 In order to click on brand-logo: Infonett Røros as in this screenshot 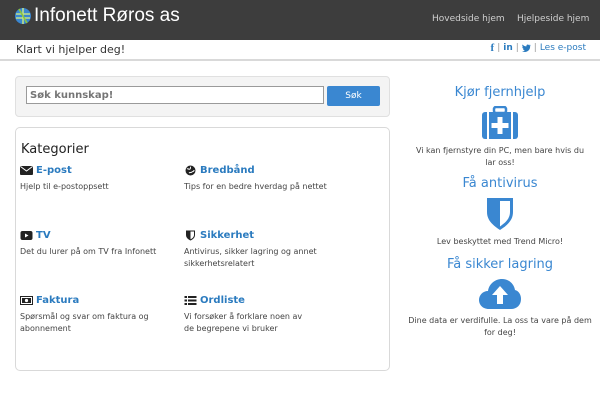, I will do `click(97, 16)`.